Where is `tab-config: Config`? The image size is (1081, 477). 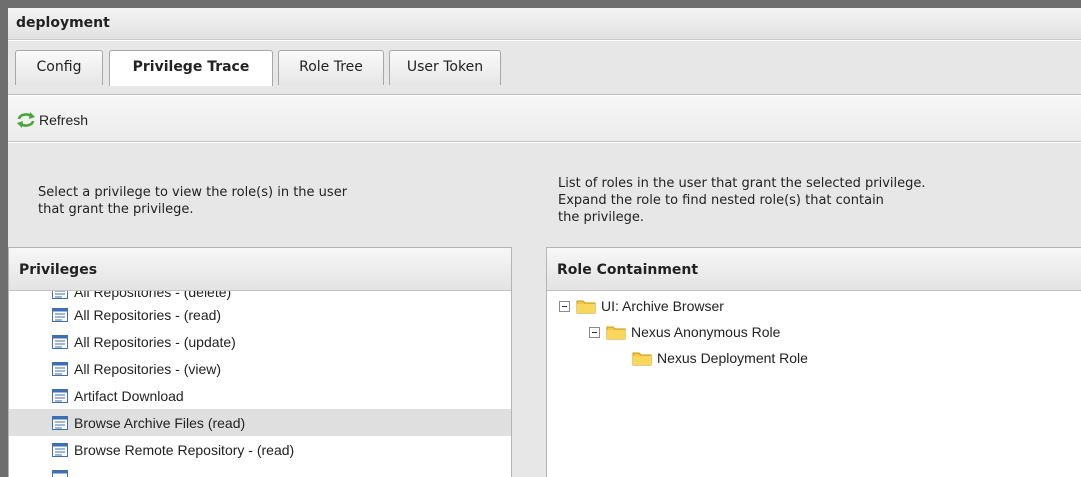 tab-config: Config is located at coordinates (59, 67).